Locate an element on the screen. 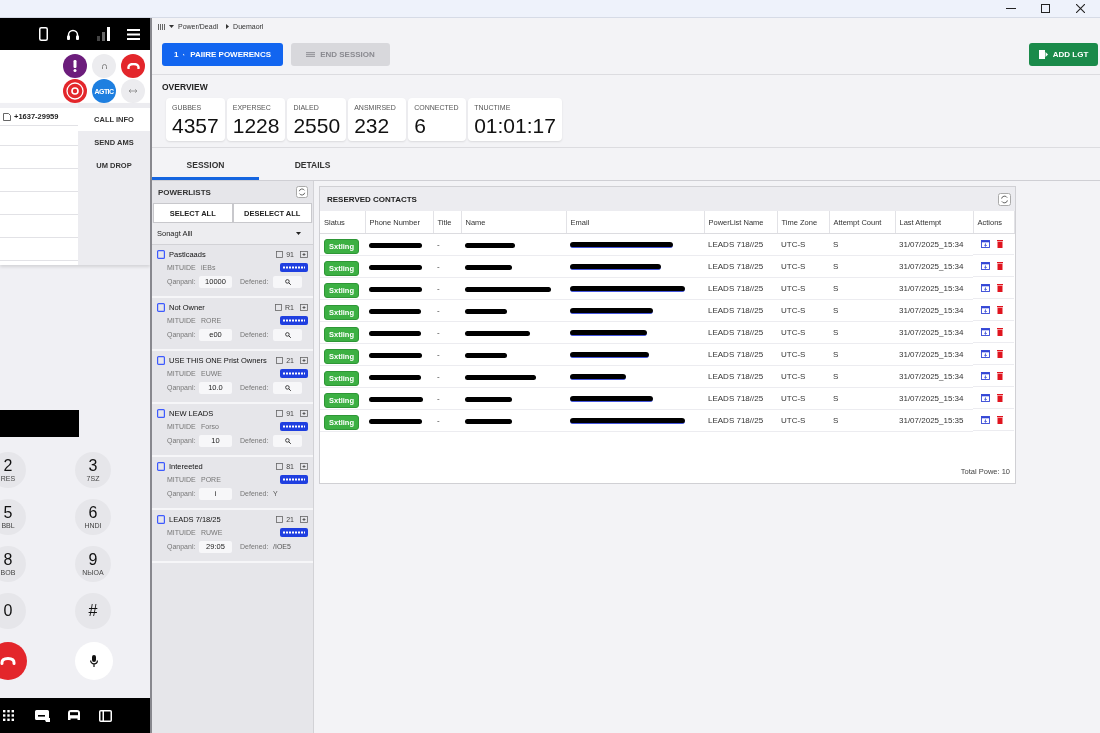 The height and width of the screenshot is (733, 1100). alert-button is located at coordinates (75, 66).